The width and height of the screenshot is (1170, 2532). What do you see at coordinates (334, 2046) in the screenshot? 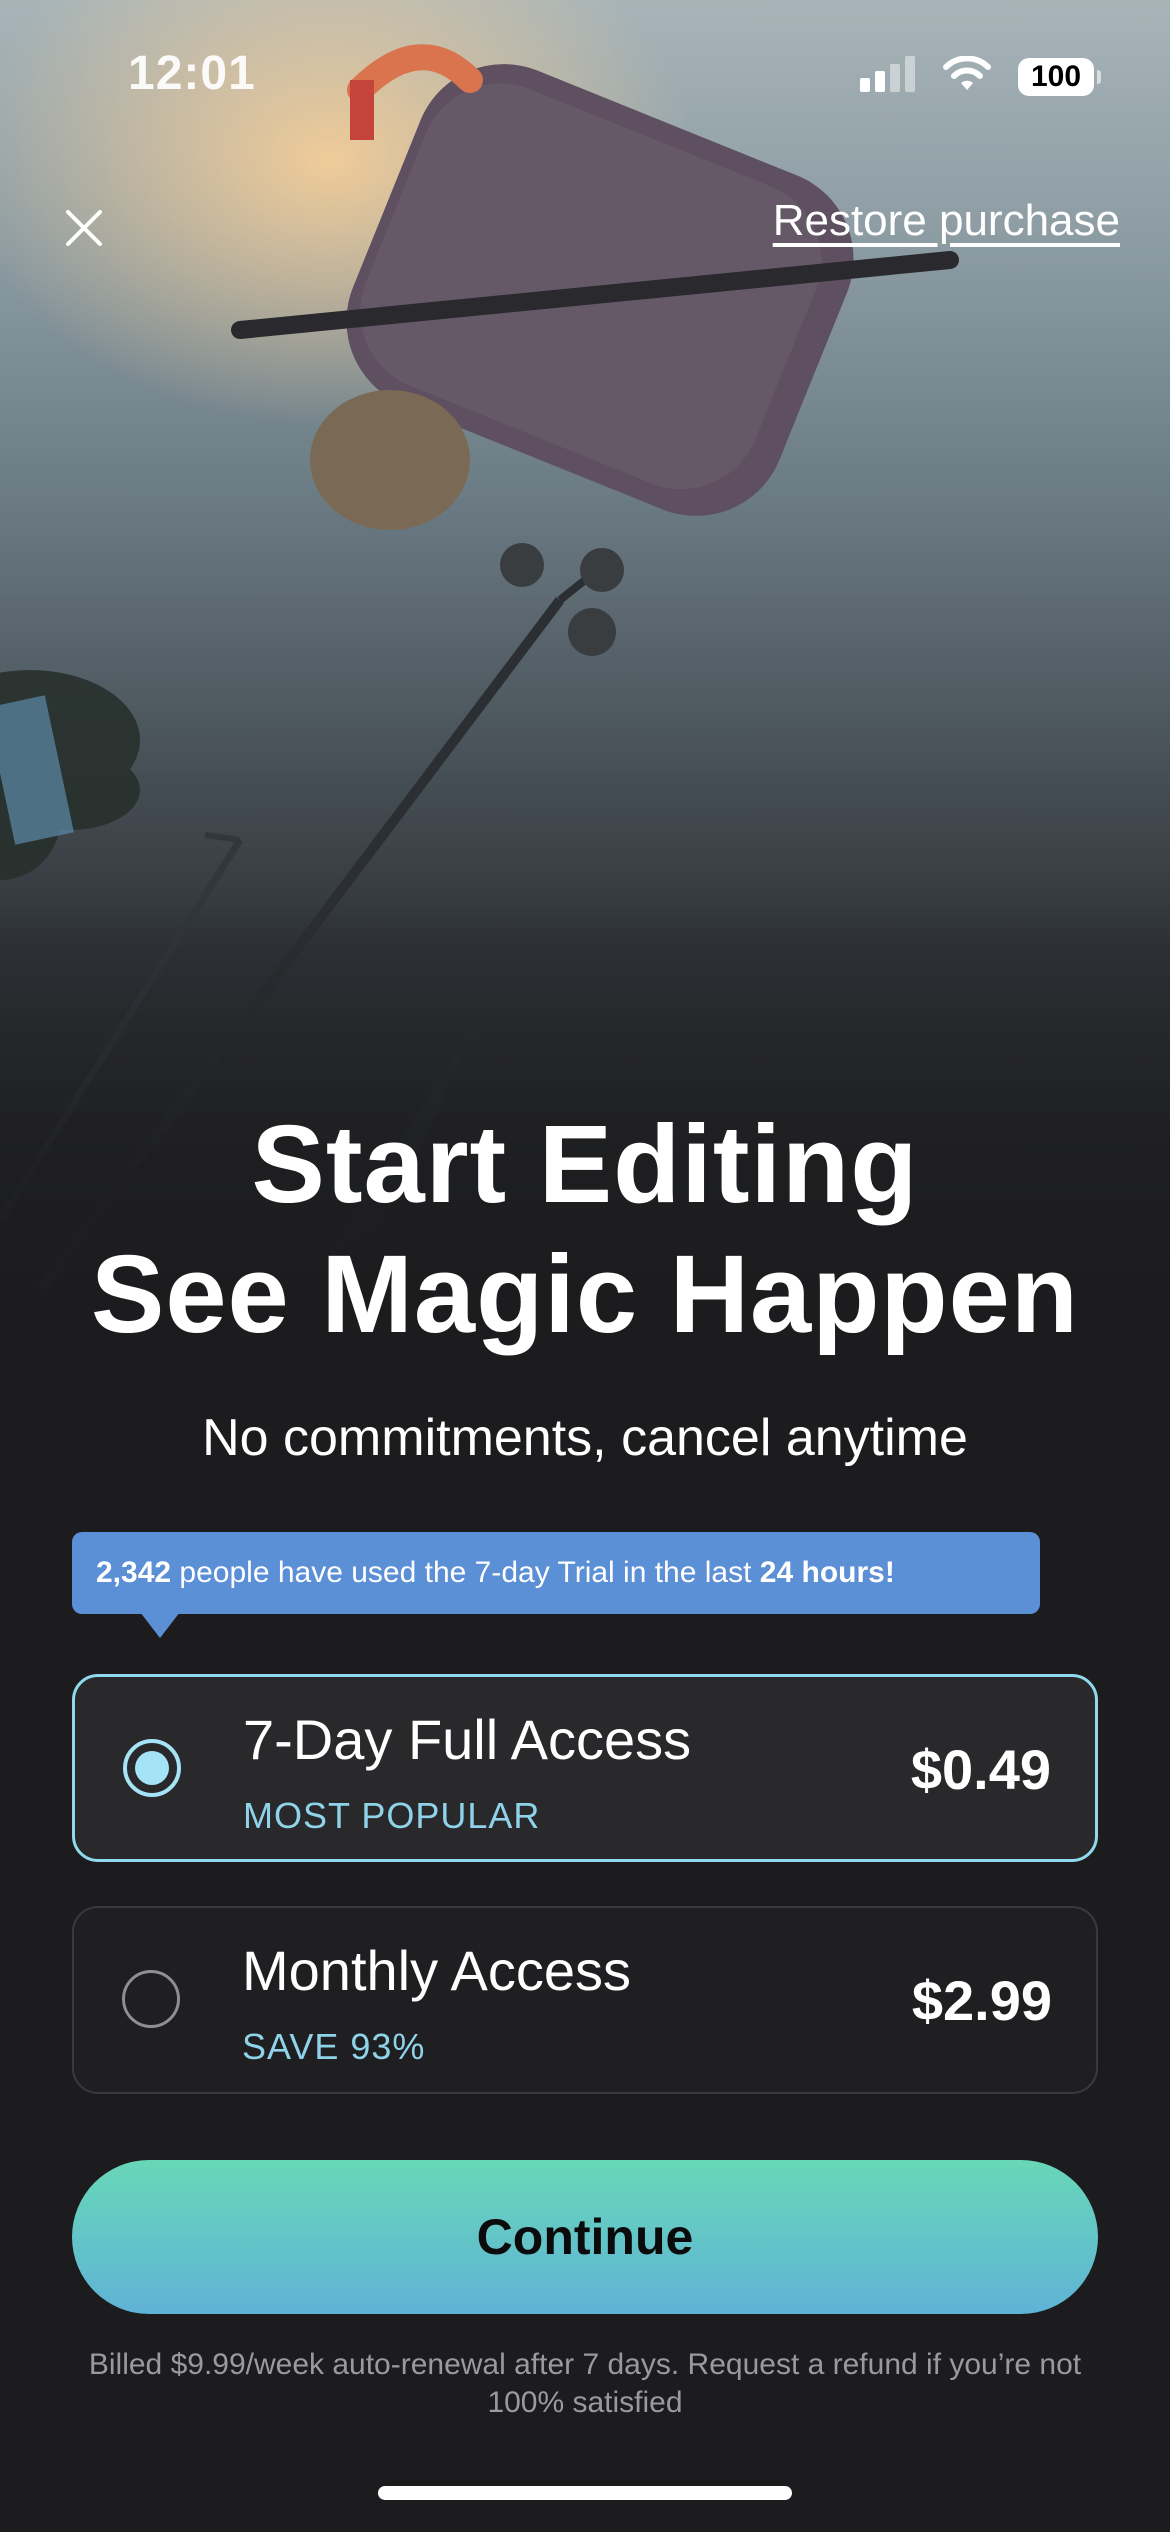
I see `plan-badge: SAVE 93%` at bounding box center [334, 2046].